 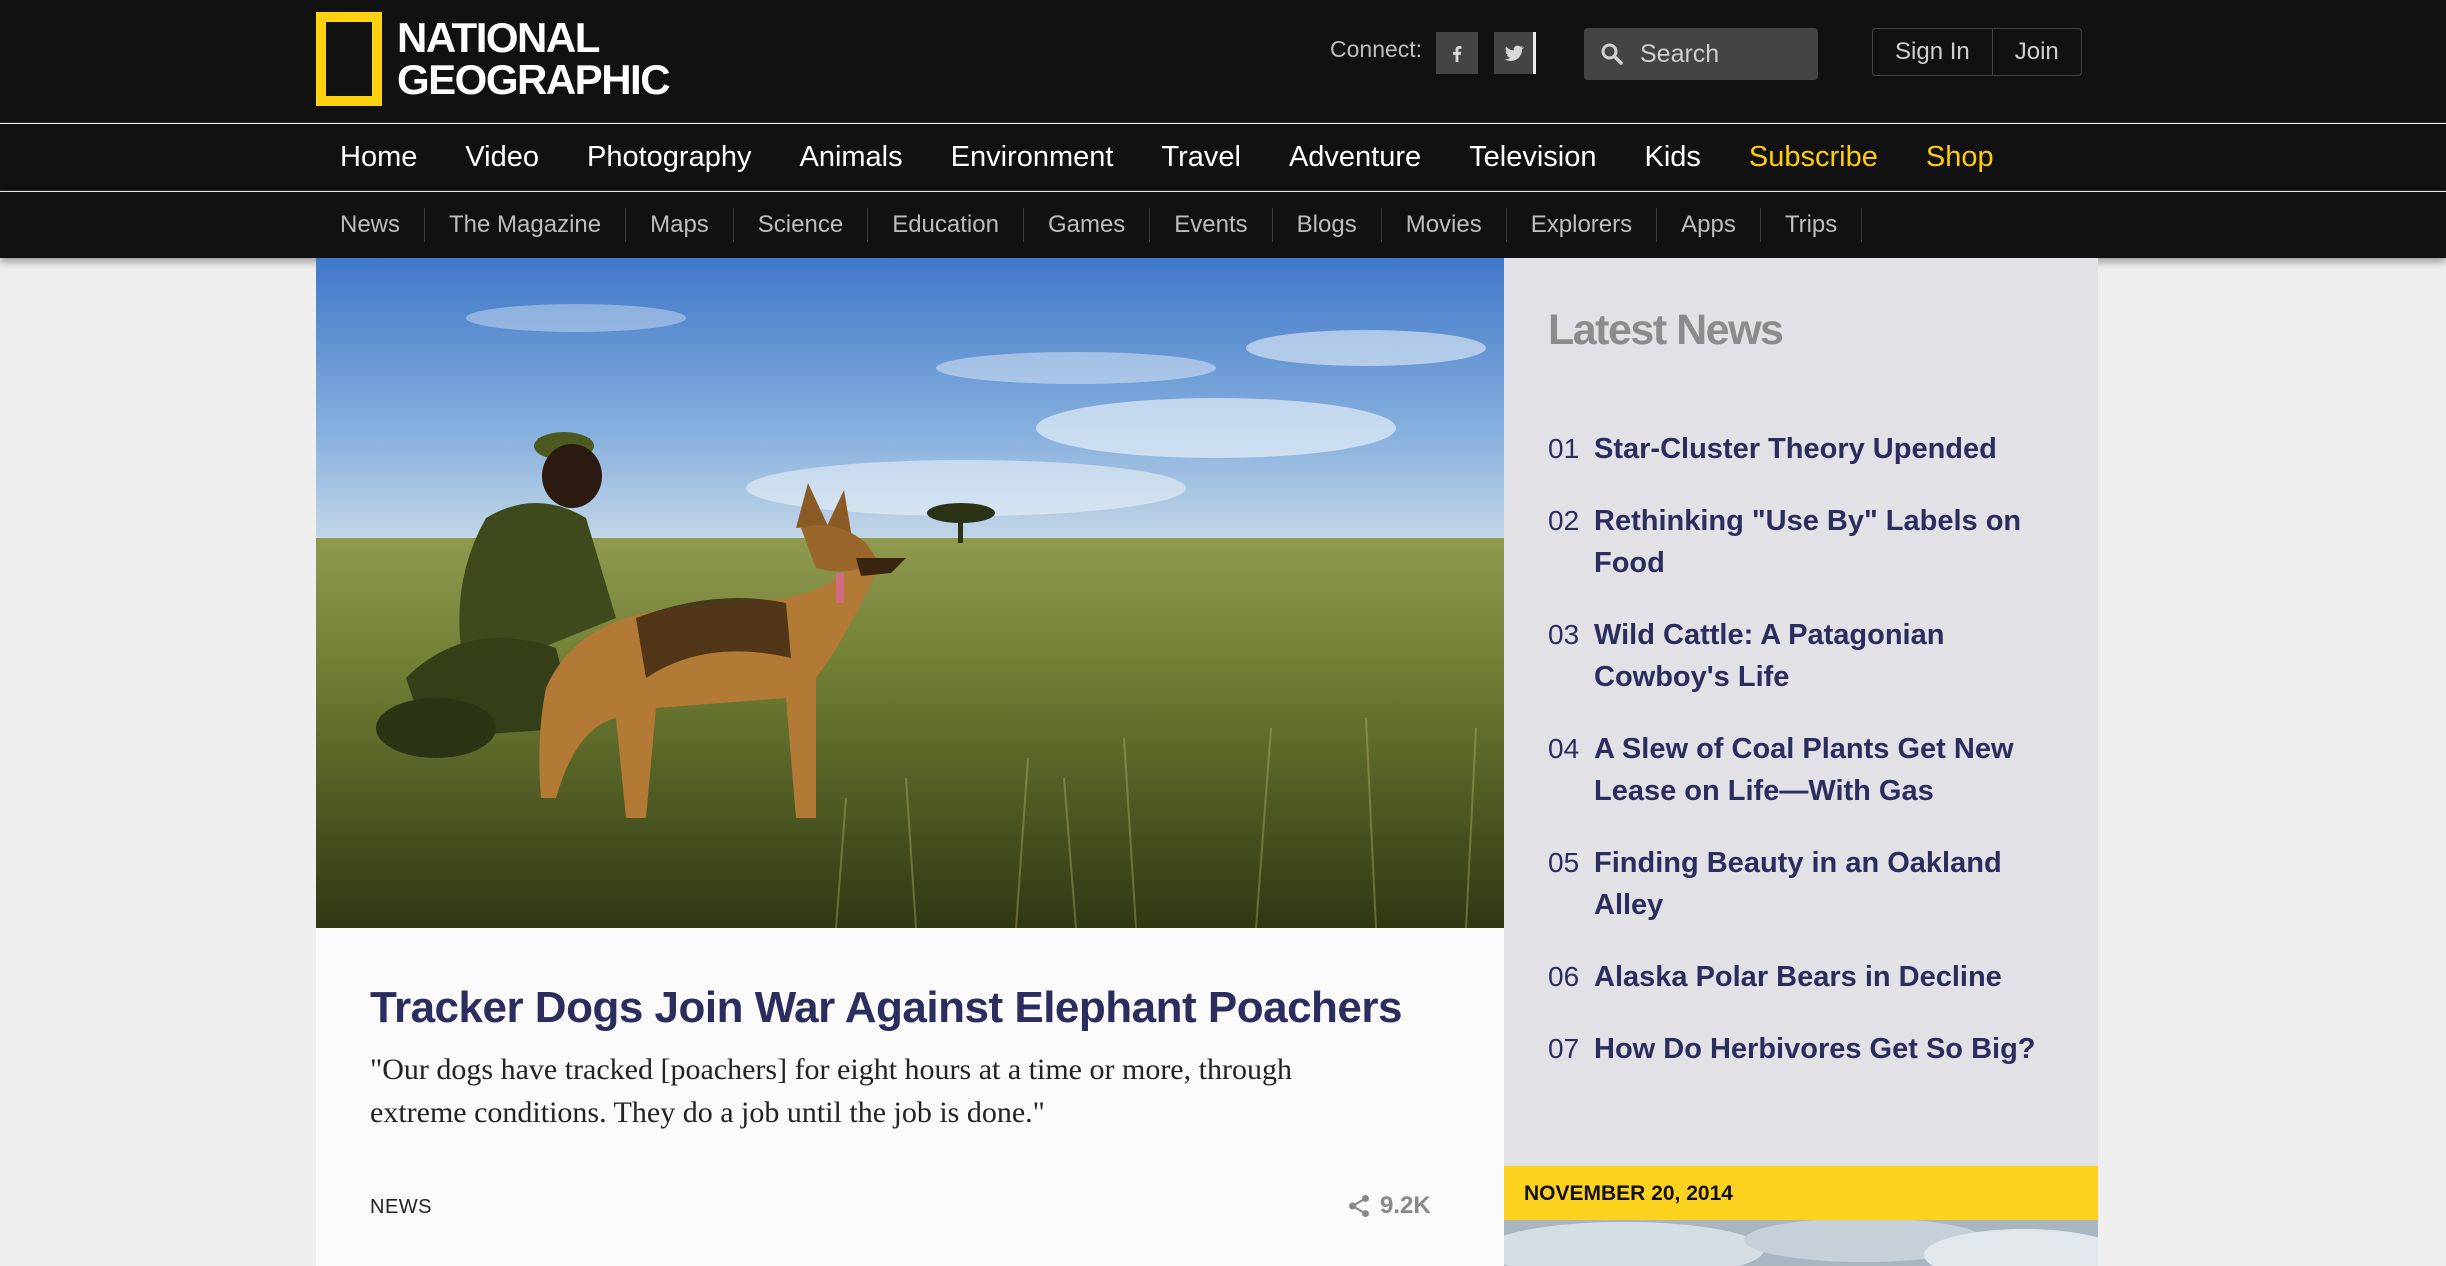 I want to click on subnav-news: News, so click(x=371, y=225).